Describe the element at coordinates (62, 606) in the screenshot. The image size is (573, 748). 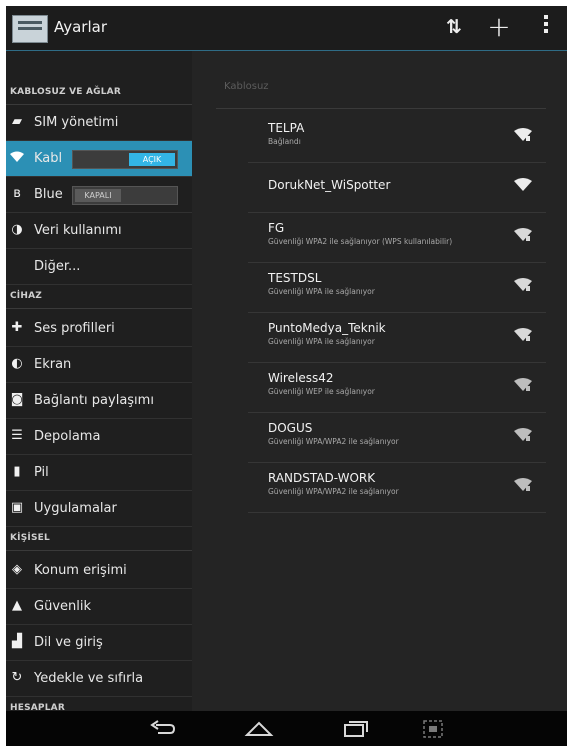
I see `sidebar-item-label: Güvenlik` at that location.